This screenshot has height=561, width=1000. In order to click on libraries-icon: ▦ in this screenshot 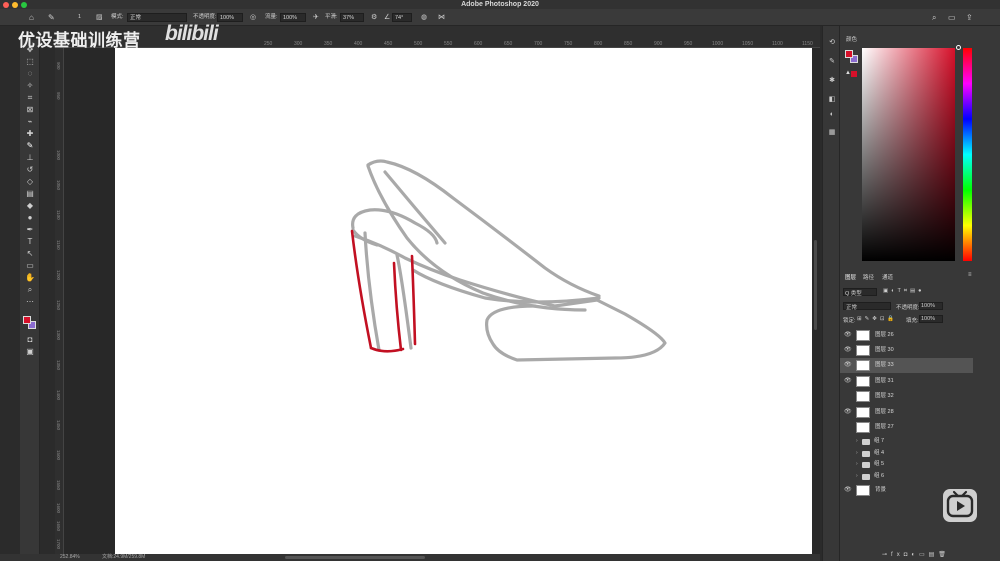, I will do `click(832, 132)`.